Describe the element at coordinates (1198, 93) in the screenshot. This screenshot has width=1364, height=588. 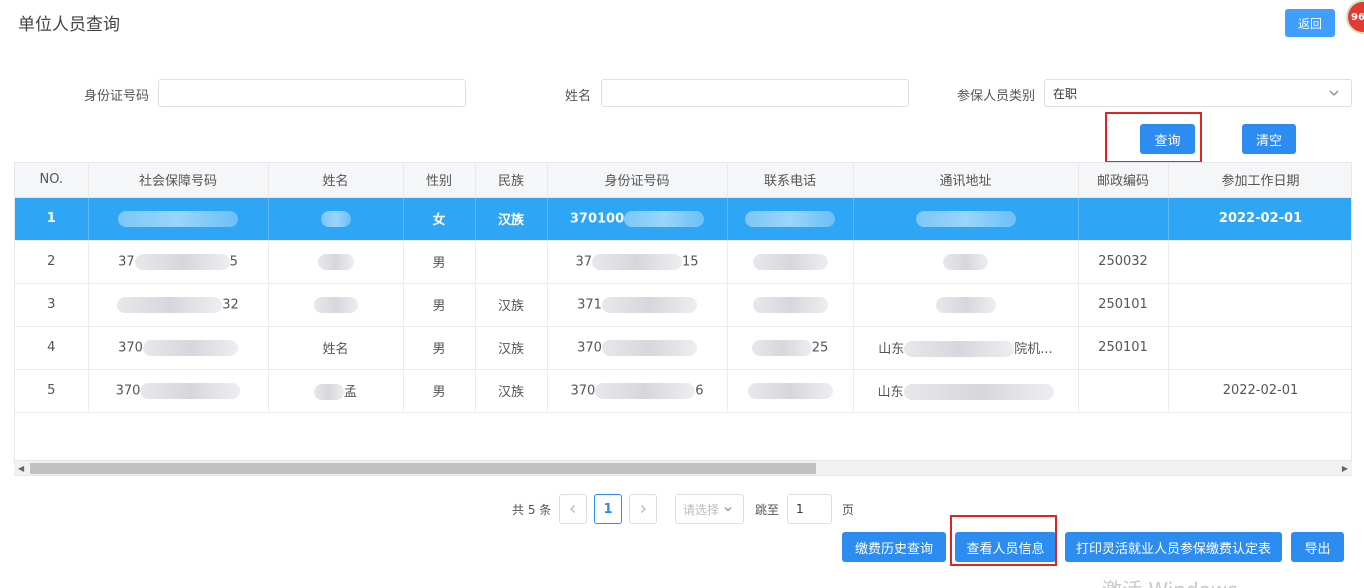
I see `insured-type-select: 在职` at that location.